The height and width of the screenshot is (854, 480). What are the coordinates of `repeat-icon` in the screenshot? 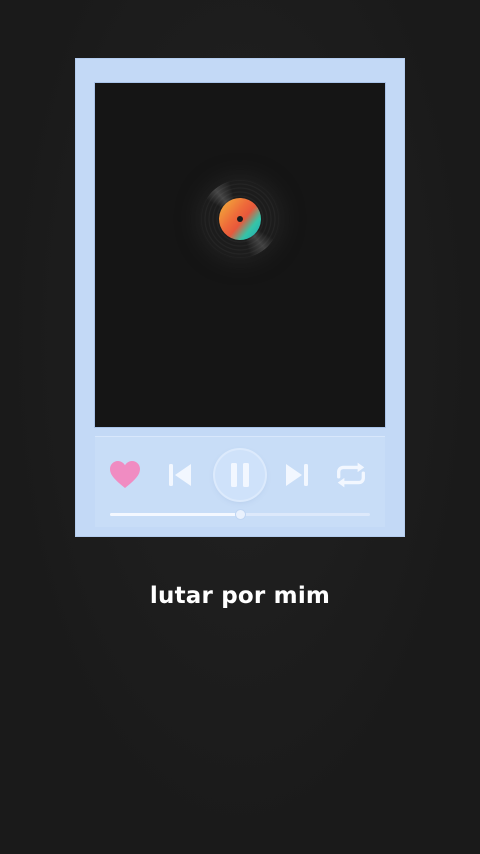 It's located at (351, 475).